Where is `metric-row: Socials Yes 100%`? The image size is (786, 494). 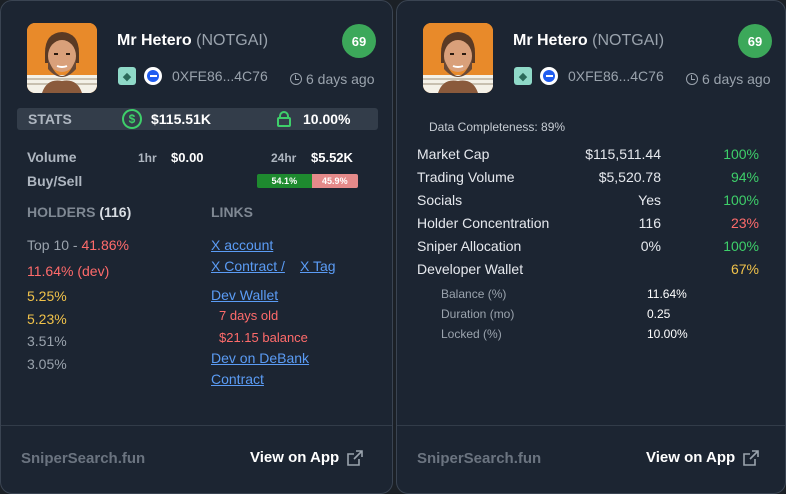 metric-row: Socials Yes 100% is located at coordinates (588, 202).